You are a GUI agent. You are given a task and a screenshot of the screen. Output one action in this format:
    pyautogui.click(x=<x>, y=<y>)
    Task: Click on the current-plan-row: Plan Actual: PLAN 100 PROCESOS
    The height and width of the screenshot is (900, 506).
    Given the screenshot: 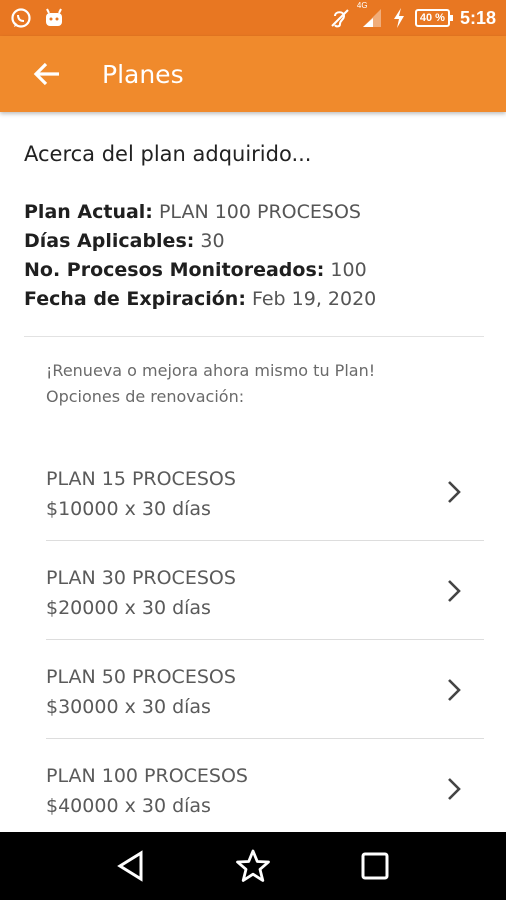 What is the action you would take?
    pyautogui.click(x=200, y=212)
    